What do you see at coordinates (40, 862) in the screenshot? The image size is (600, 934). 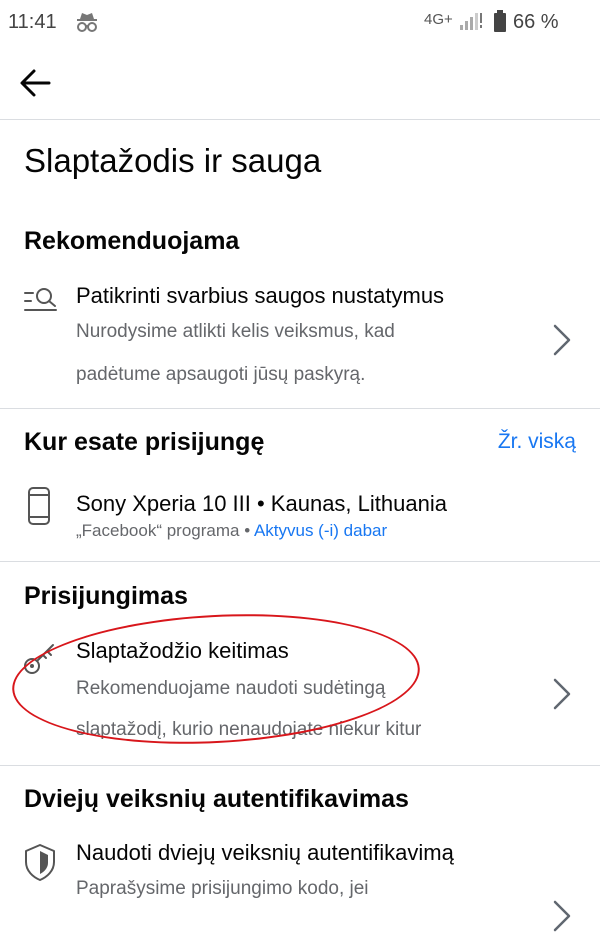 I see `shield-icon` at bounding box center [40, 862].